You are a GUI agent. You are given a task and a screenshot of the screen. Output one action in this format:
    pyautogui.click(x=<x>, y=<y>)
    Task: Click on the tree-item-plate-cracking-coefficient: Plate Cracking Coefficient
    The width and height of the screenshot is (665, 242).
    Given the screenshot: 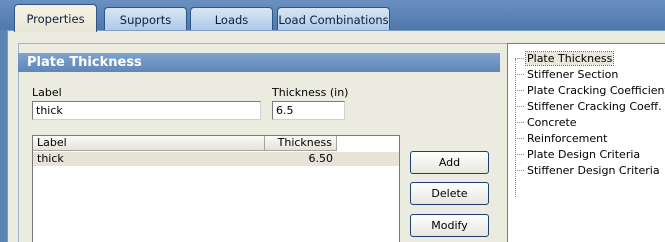 What is the action you would take?
    pyautogui.click(x=590, y=90)
    